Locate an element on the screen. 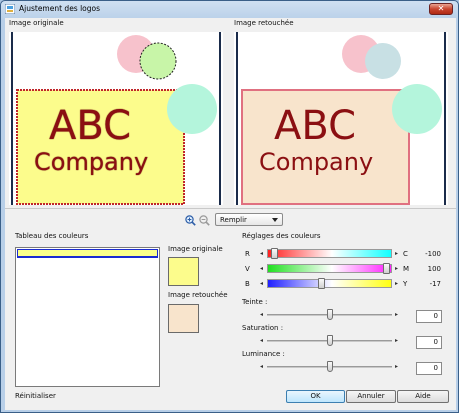  display-mode-value: Remplir is located at coordinates (233, 220).